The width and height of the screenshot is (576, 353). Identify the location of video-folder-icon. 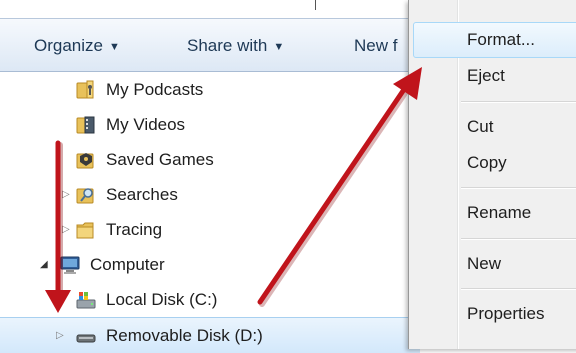
(85, 125).